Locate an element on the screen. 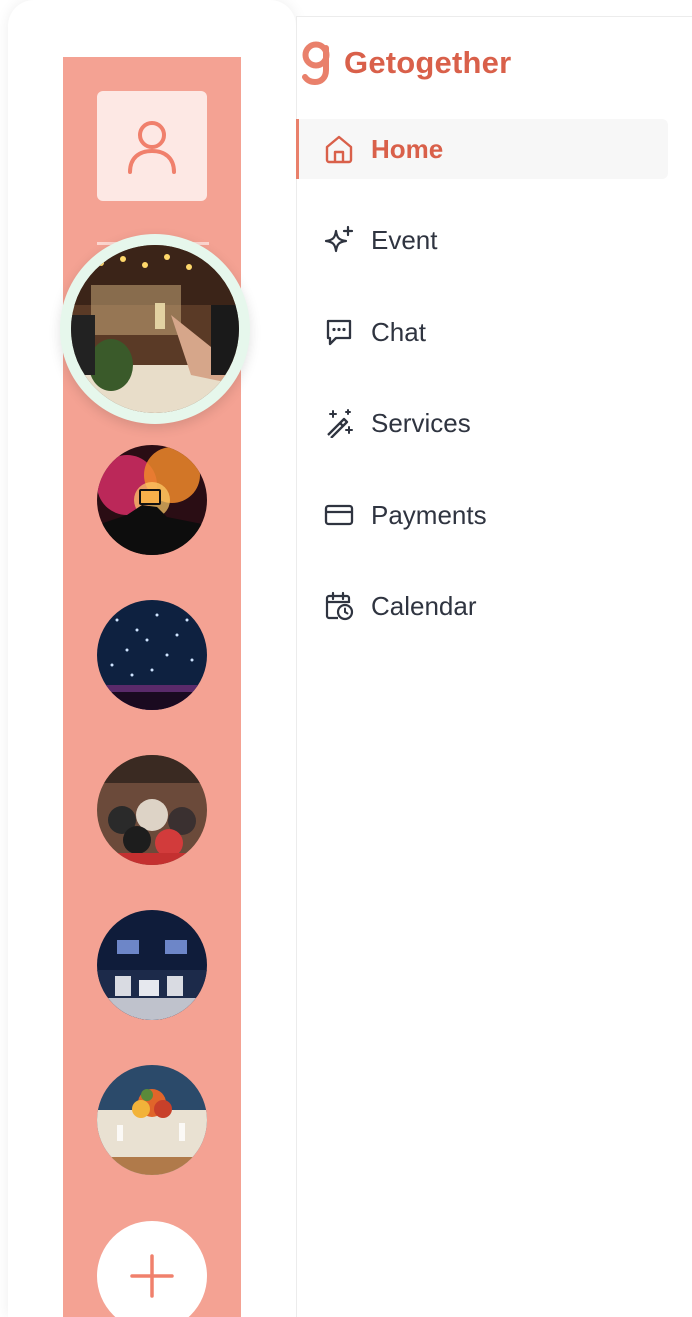 This screenshot has width=692, height=1317. brand: Getogether is located at coordinates (406, 63).